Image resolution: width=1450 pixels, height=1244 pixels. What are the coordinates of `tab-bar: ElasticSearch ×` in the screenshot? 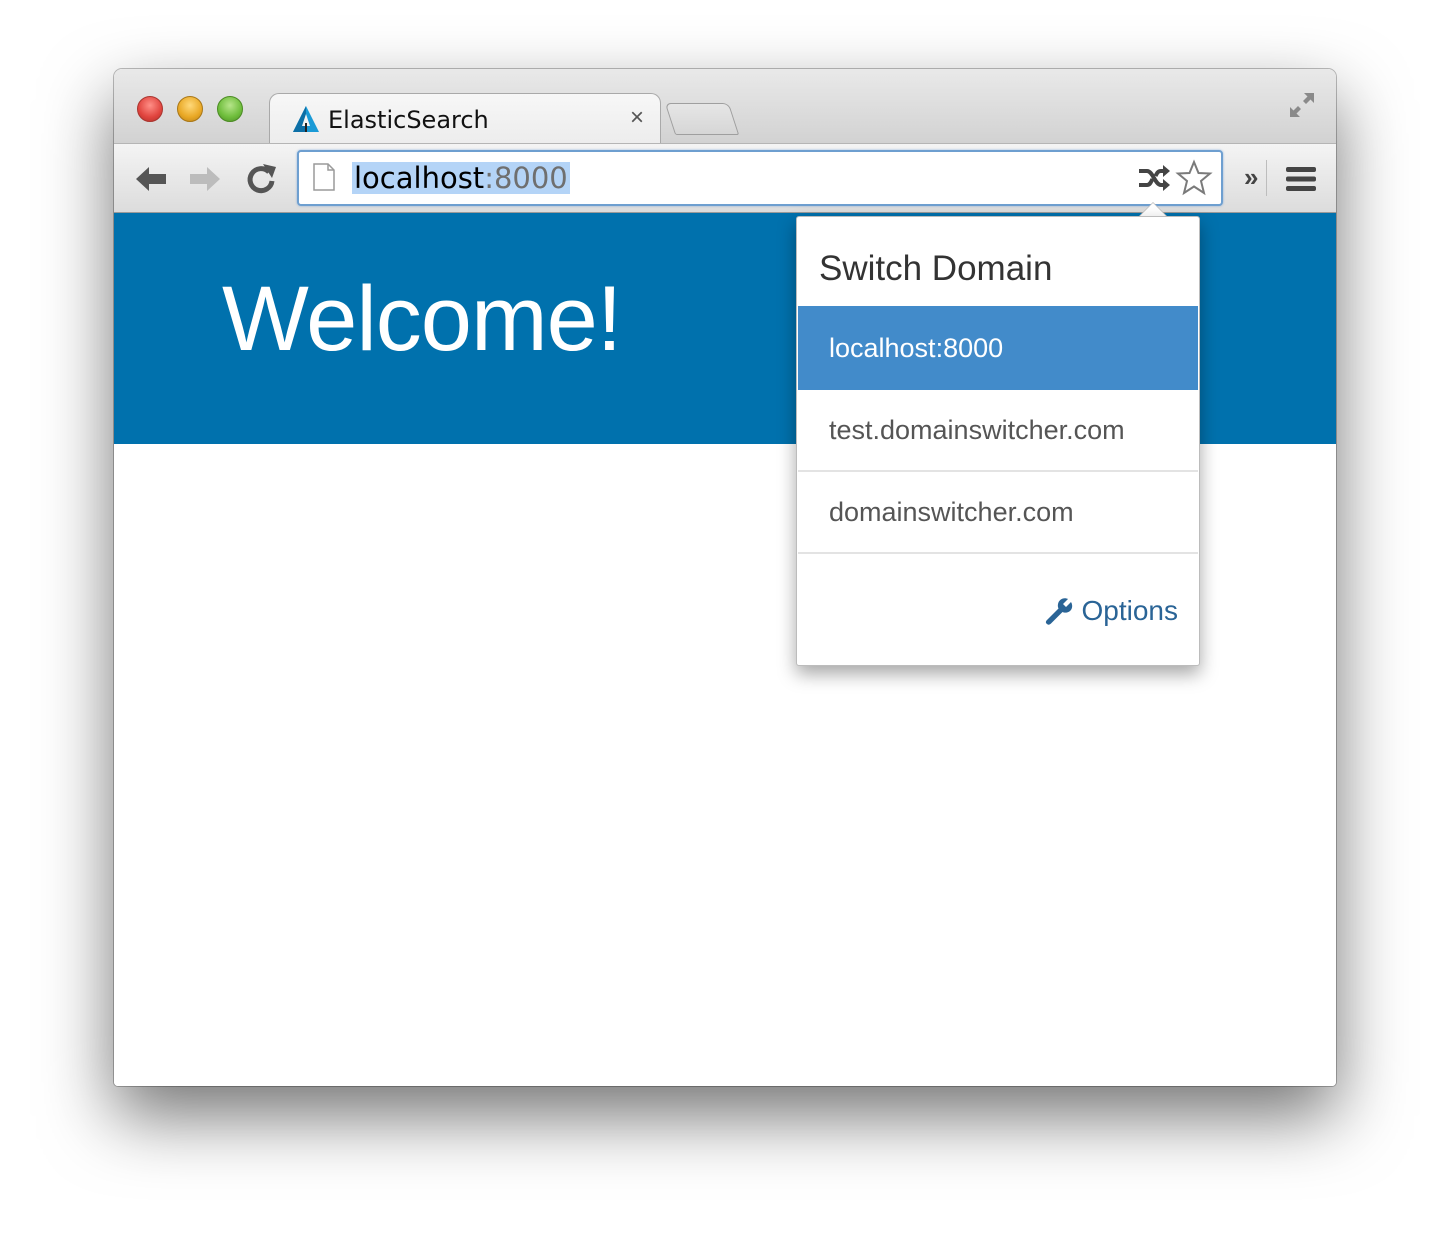 It's located at (725, 107).